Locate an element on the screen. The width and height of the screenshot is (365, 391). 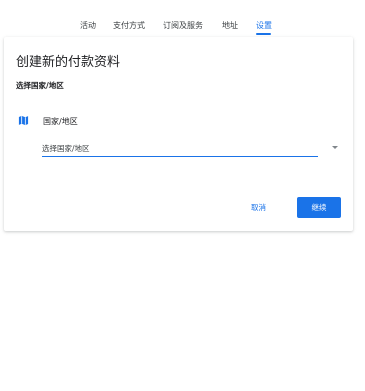
section-label: 选择国家/地区 is located at coordinates (40, 85).